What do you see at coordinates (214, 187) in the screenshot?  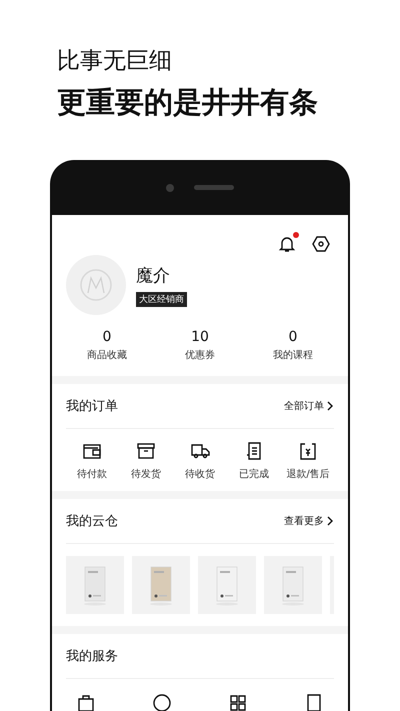 I see `speaker-icon` at bounding box center [214, 187].